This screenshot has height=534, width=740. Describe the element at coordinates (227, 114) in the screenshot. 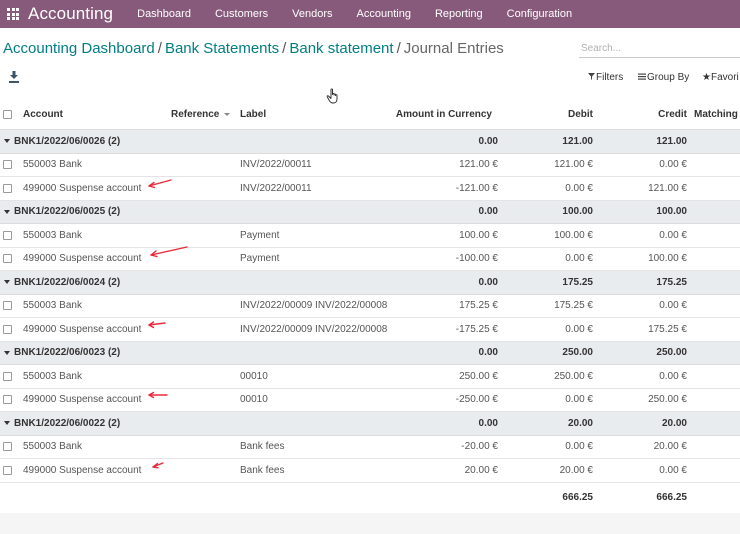

I see `sort-caret-icon` at that location.